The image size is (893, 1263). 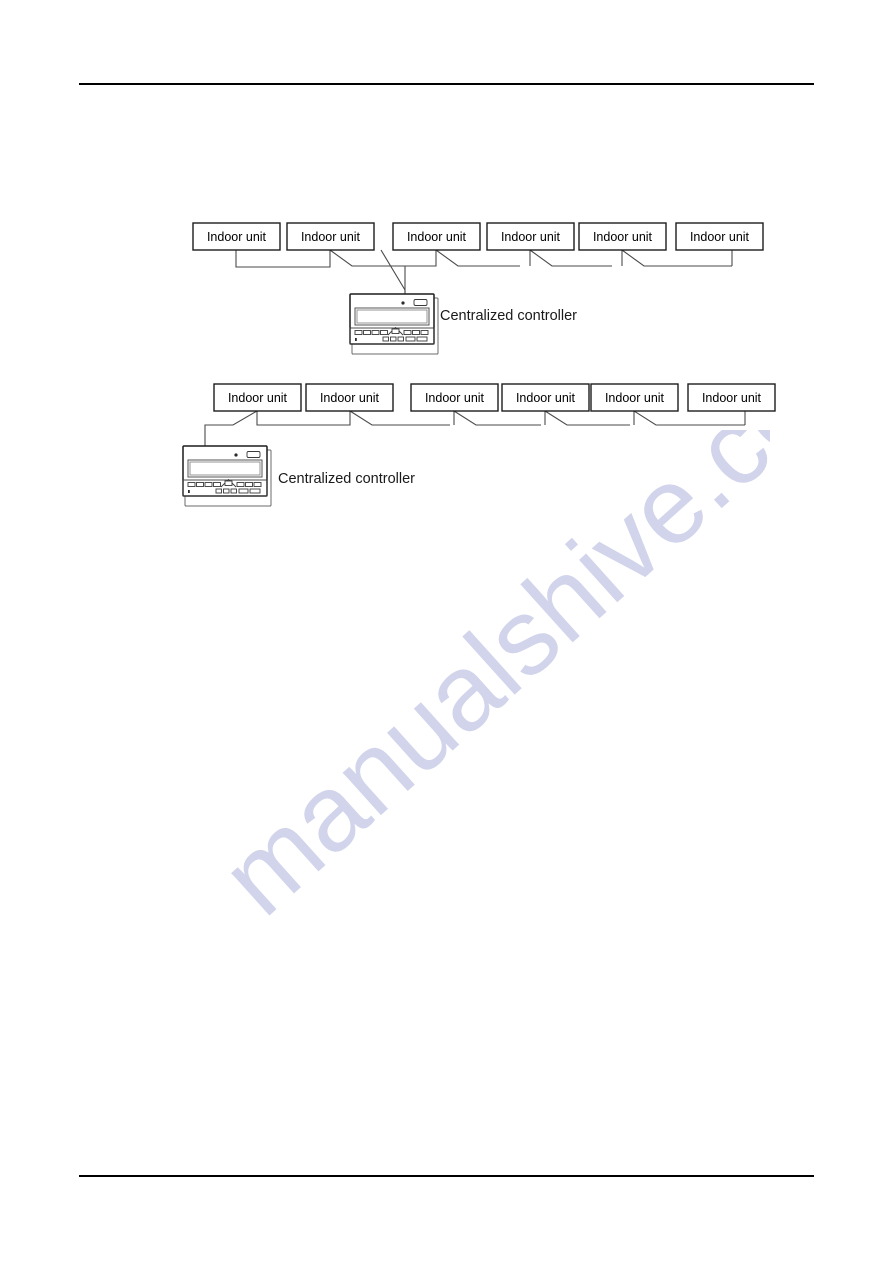 What do you see at coordinates (393, 272) in the screenshot?
I see `wire-trunk-to-controller` at bounding box center [393, 272].